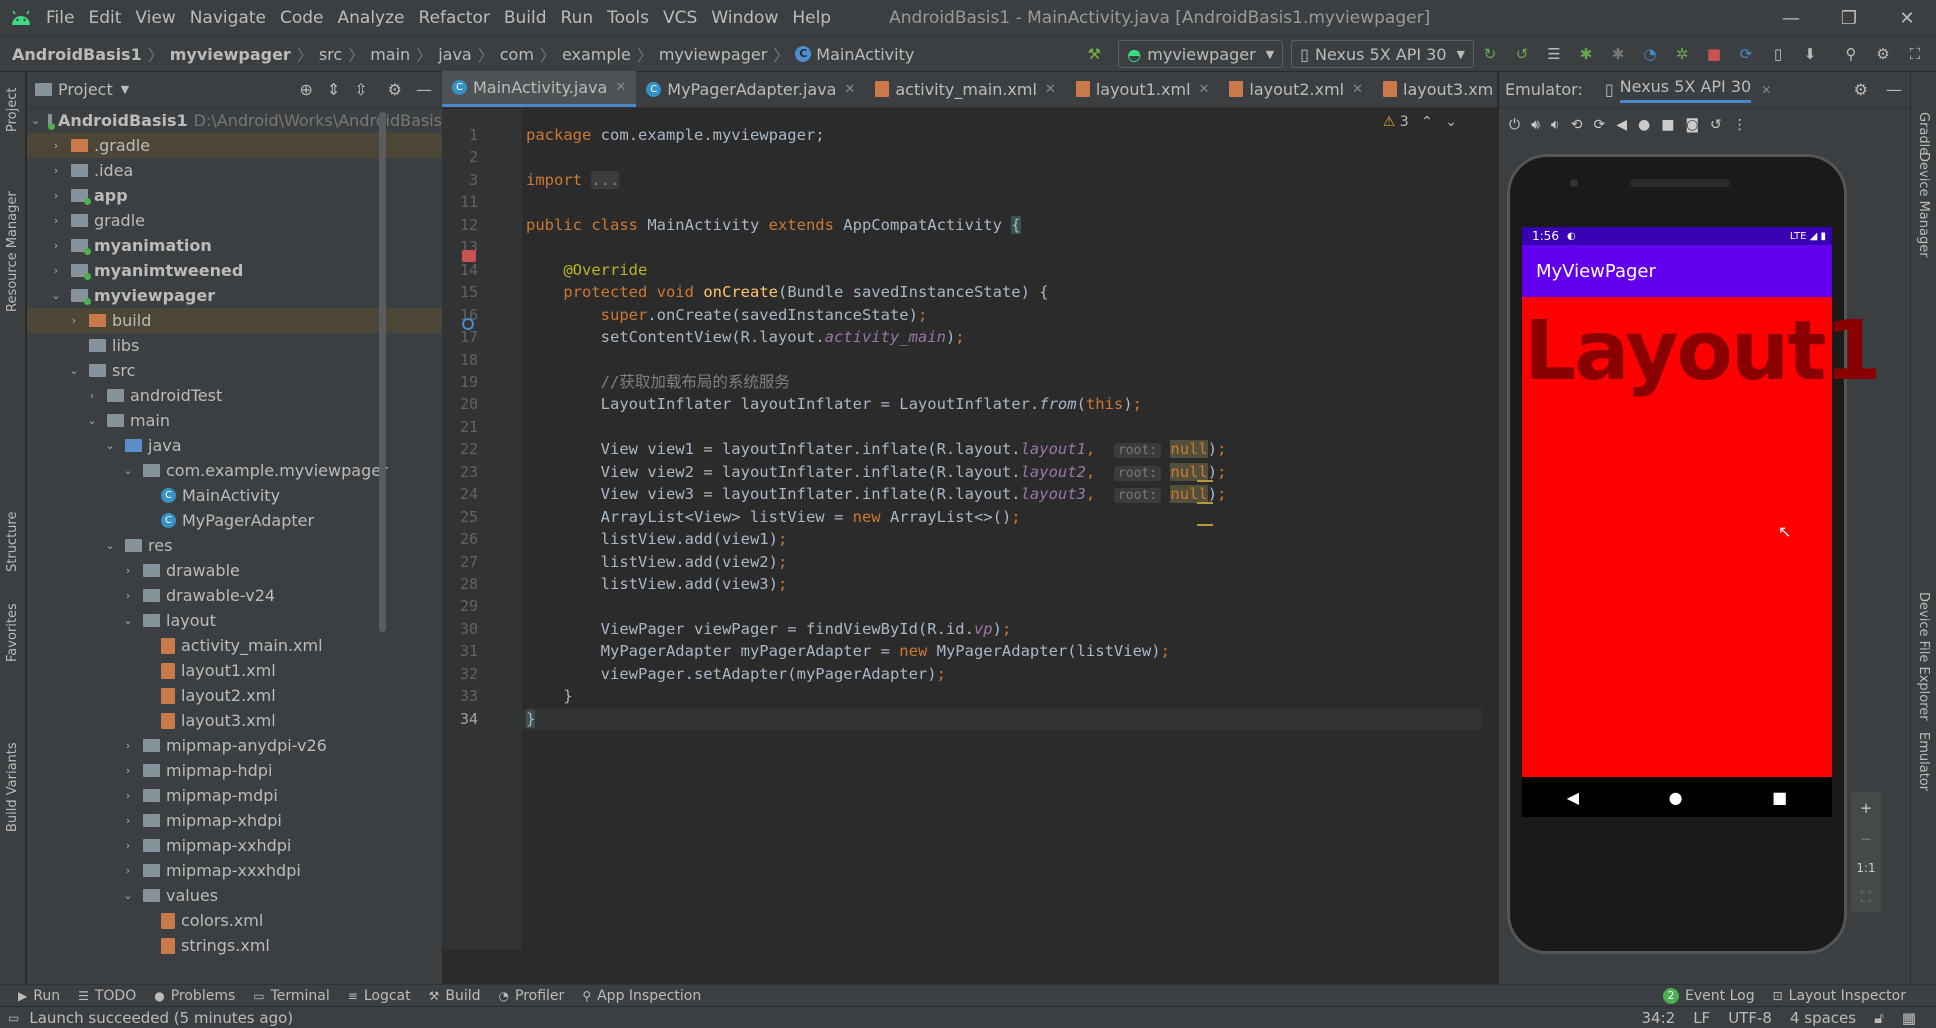 Image resolution: width=1936 pixels, height=1028 pixels. Describe the element at coordinates (60, 18) in the screenshot. I see `menu-file: File` at that location.